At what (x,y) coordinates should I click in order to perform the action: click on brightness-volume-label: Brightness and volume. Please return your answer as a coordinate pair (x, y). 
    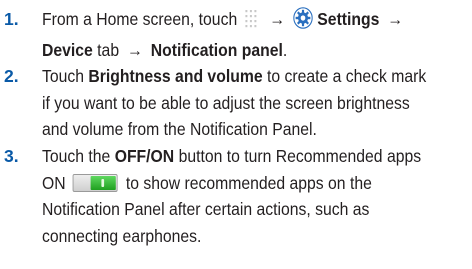
    Looking at the image, I should click on (175, 76).